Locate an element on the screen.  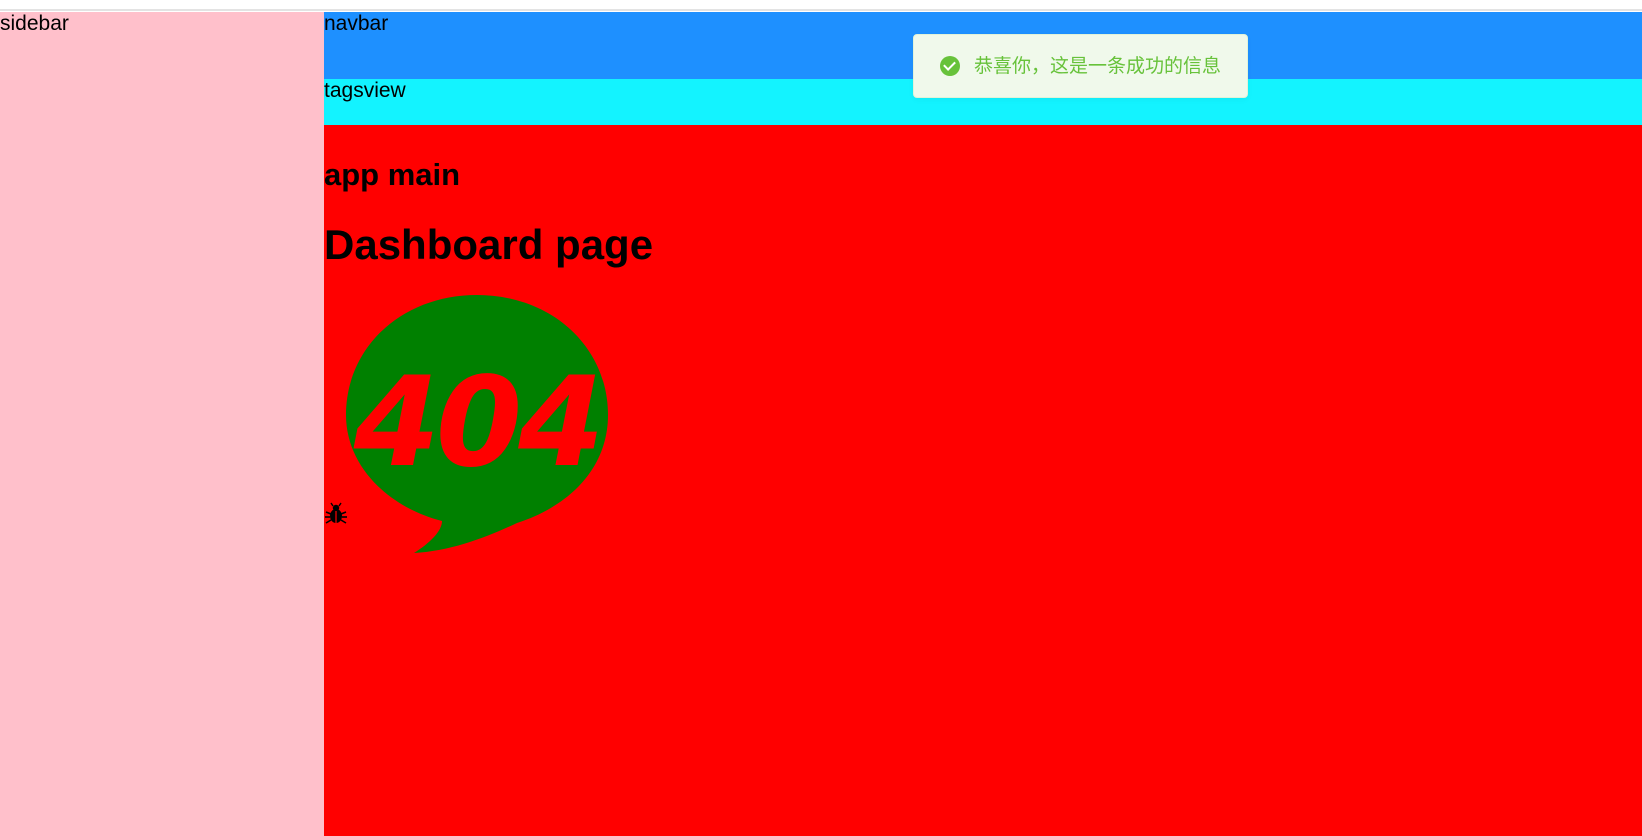
speech-bubble-404-icon: 404 is located at coordinates (477, 424).